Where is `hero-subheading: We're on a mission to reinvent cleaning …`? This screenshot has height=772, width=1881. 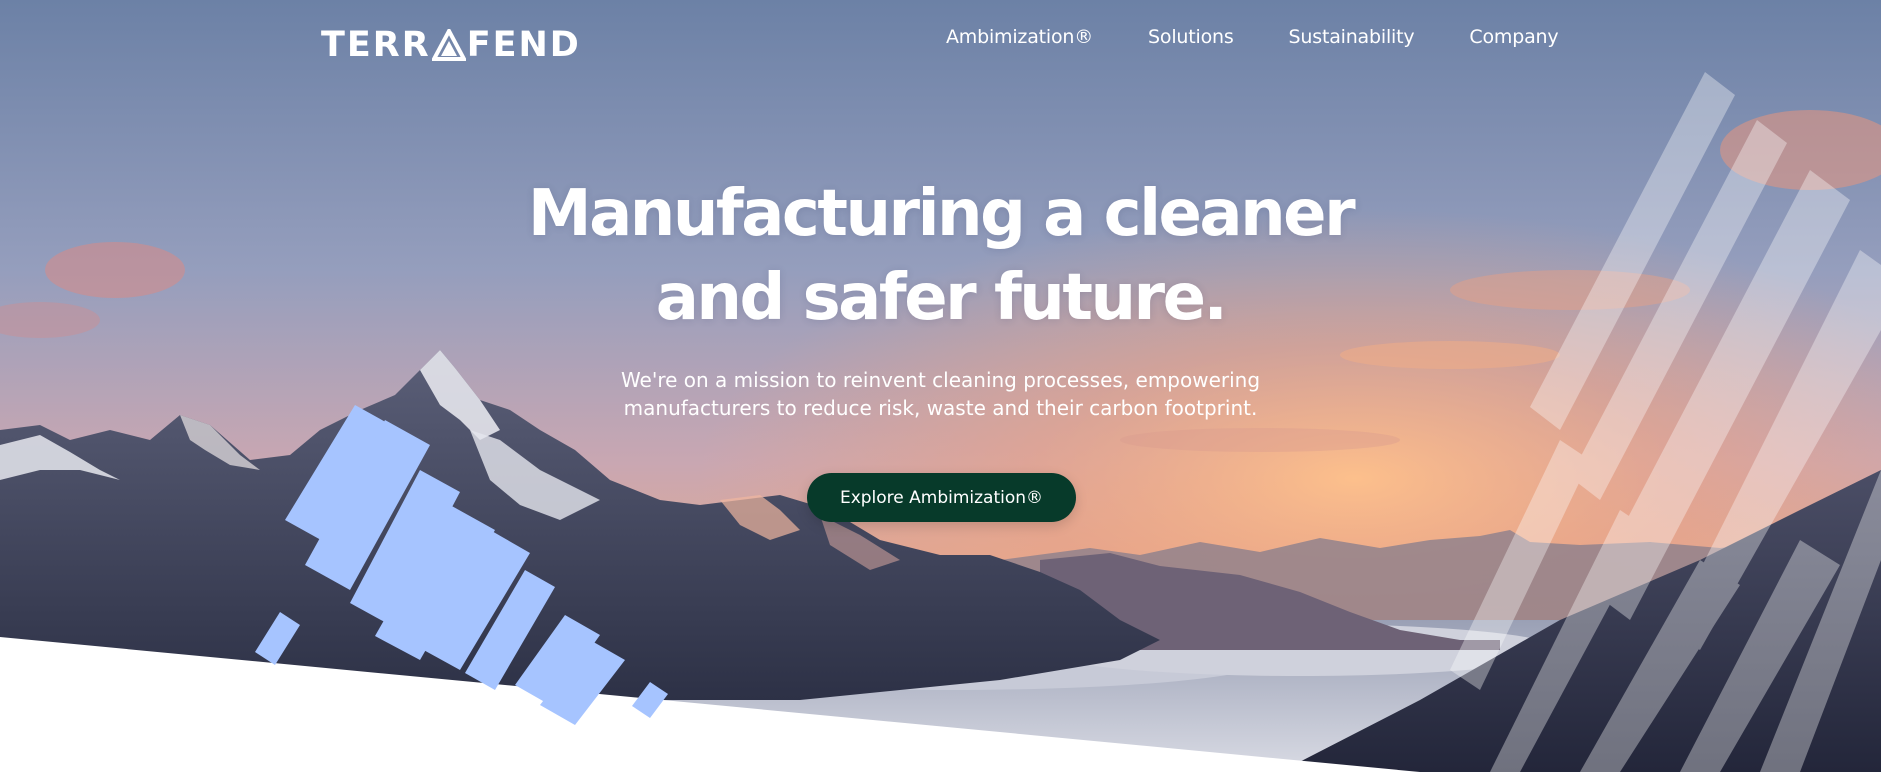 hero-subheading: We're on a mission to reinvent cleaning … is located at coordinates (940, 394).